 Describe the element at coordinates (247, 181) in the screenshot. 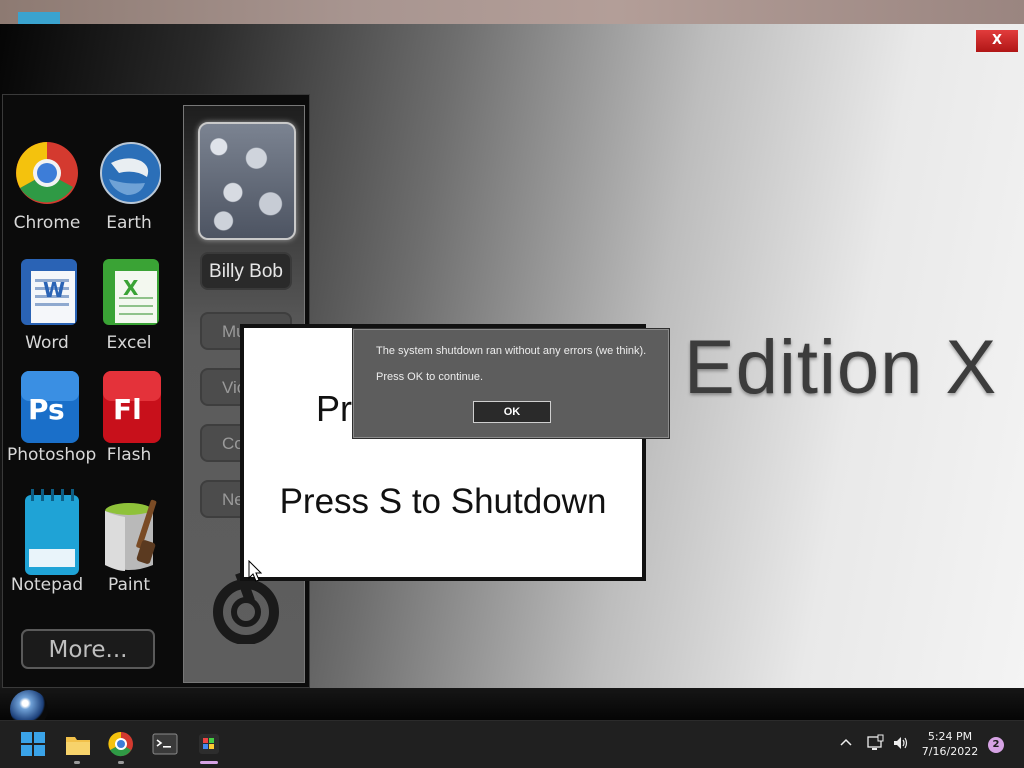

I see `avatar` at that location.